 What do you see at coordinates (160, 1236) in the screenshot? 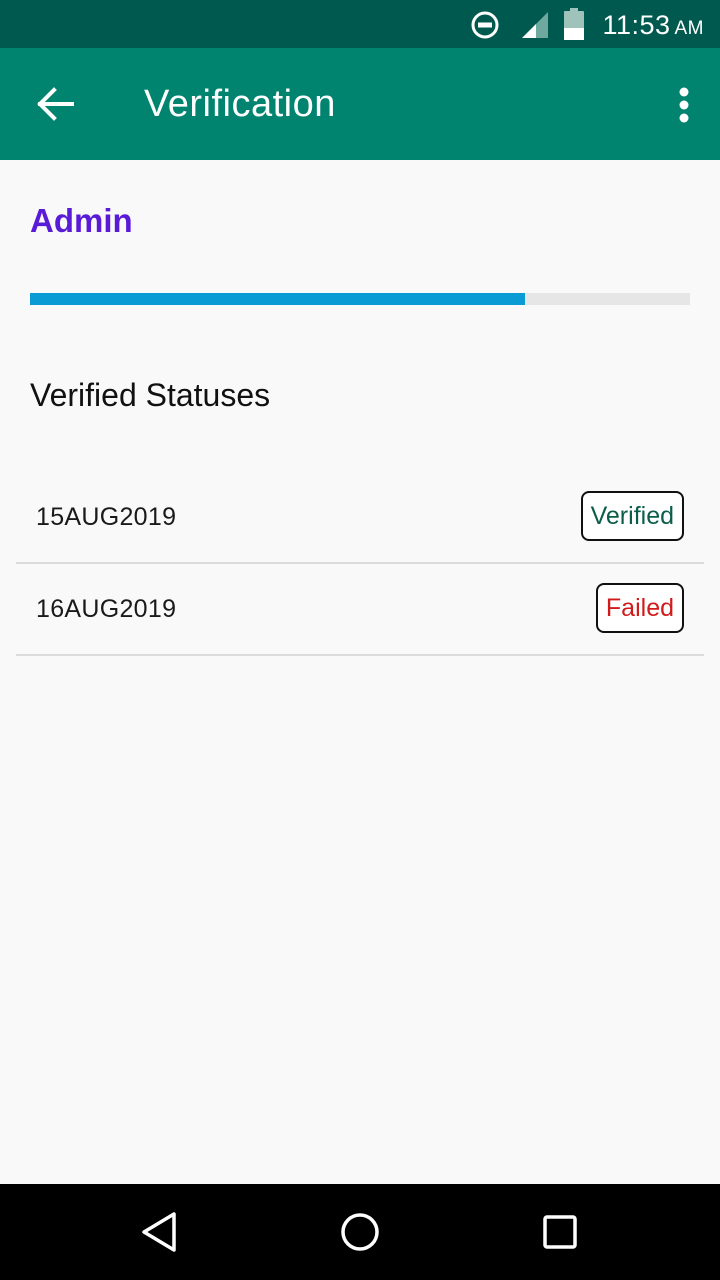
I see `nav-back-icon` at bounding box center [160, 1236].